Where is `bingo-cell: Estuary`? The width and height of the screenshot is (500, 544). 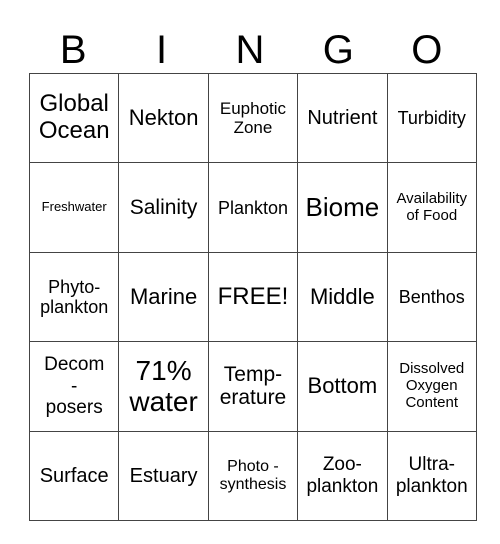
bingo-cell: Estuary is located at coordinates (163, 475).